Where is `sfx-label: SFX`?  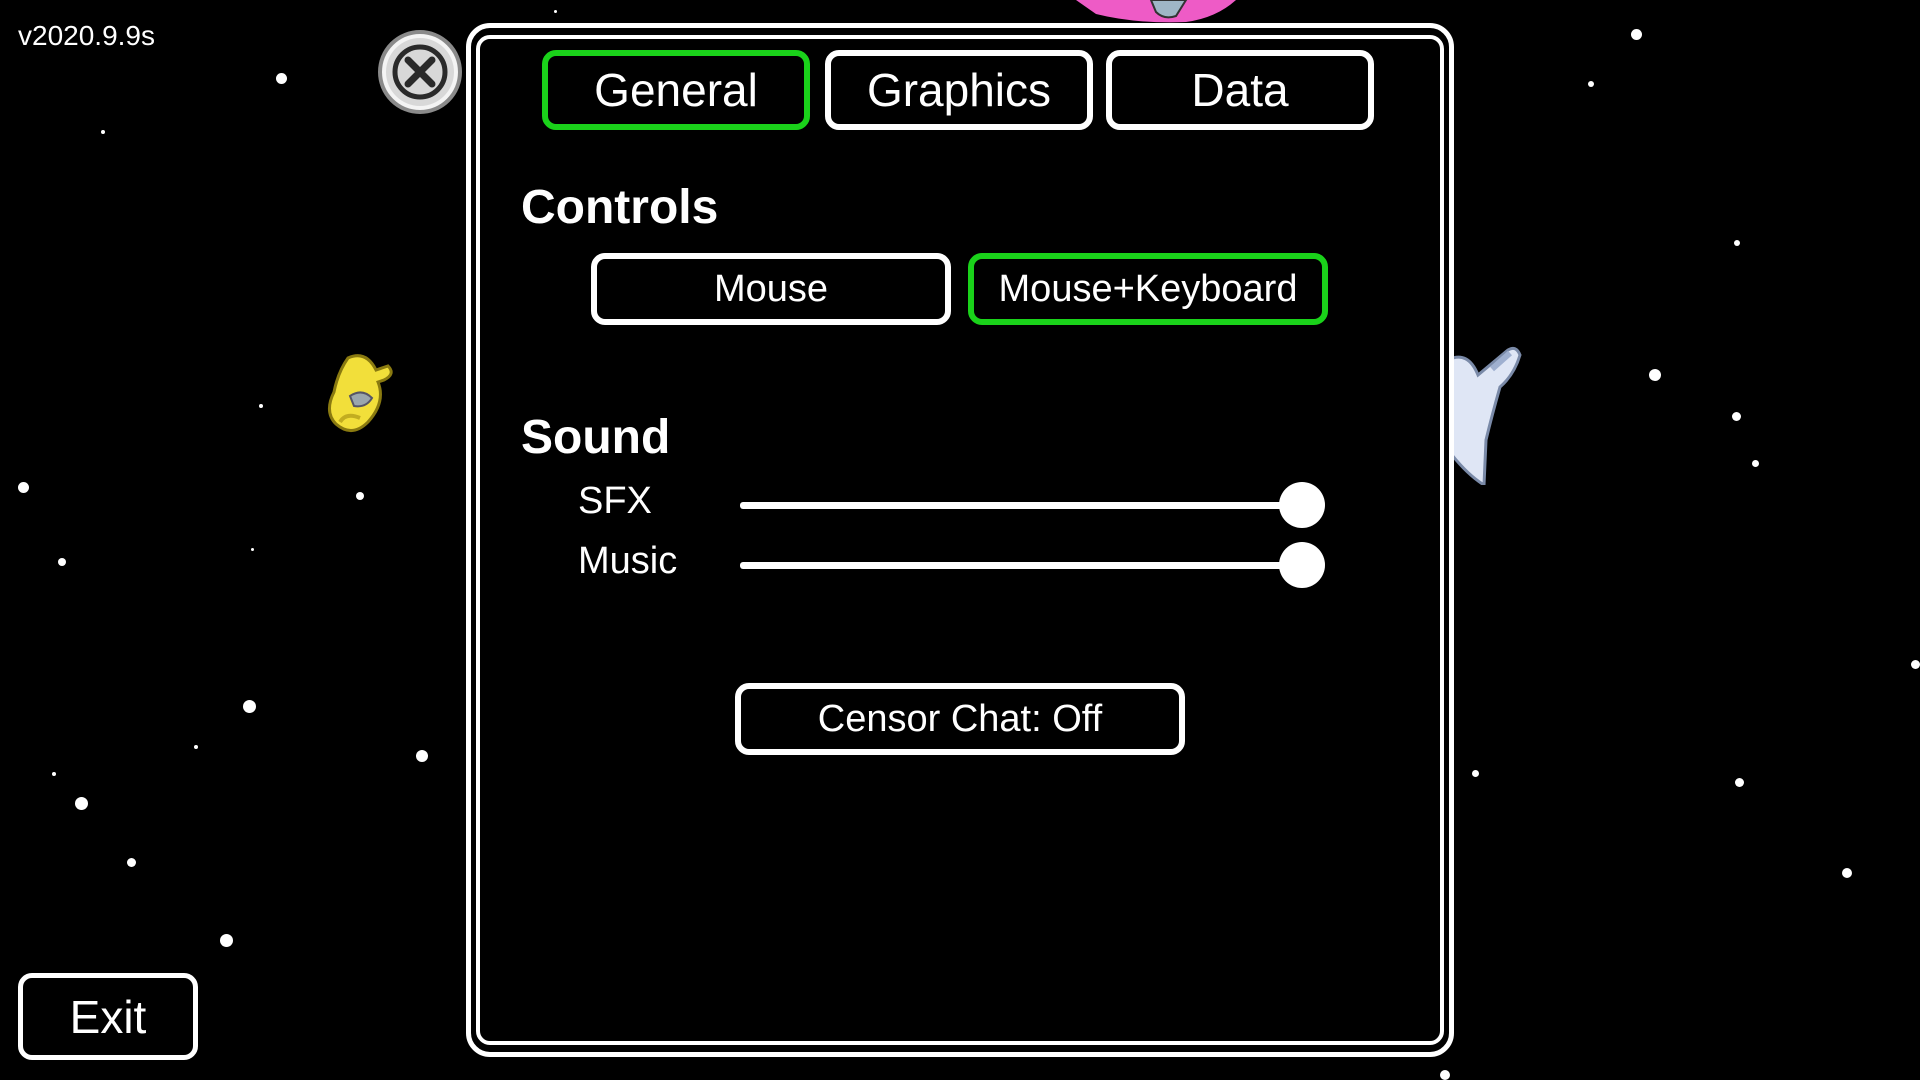
sfx-label: SFX is located at coordinates (615, 501).